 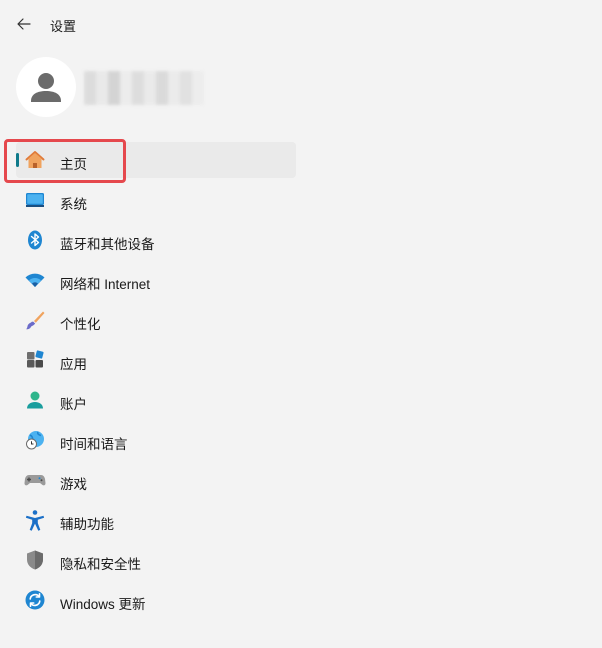 I want to click on apps-icon, so click(x=35, y=360).